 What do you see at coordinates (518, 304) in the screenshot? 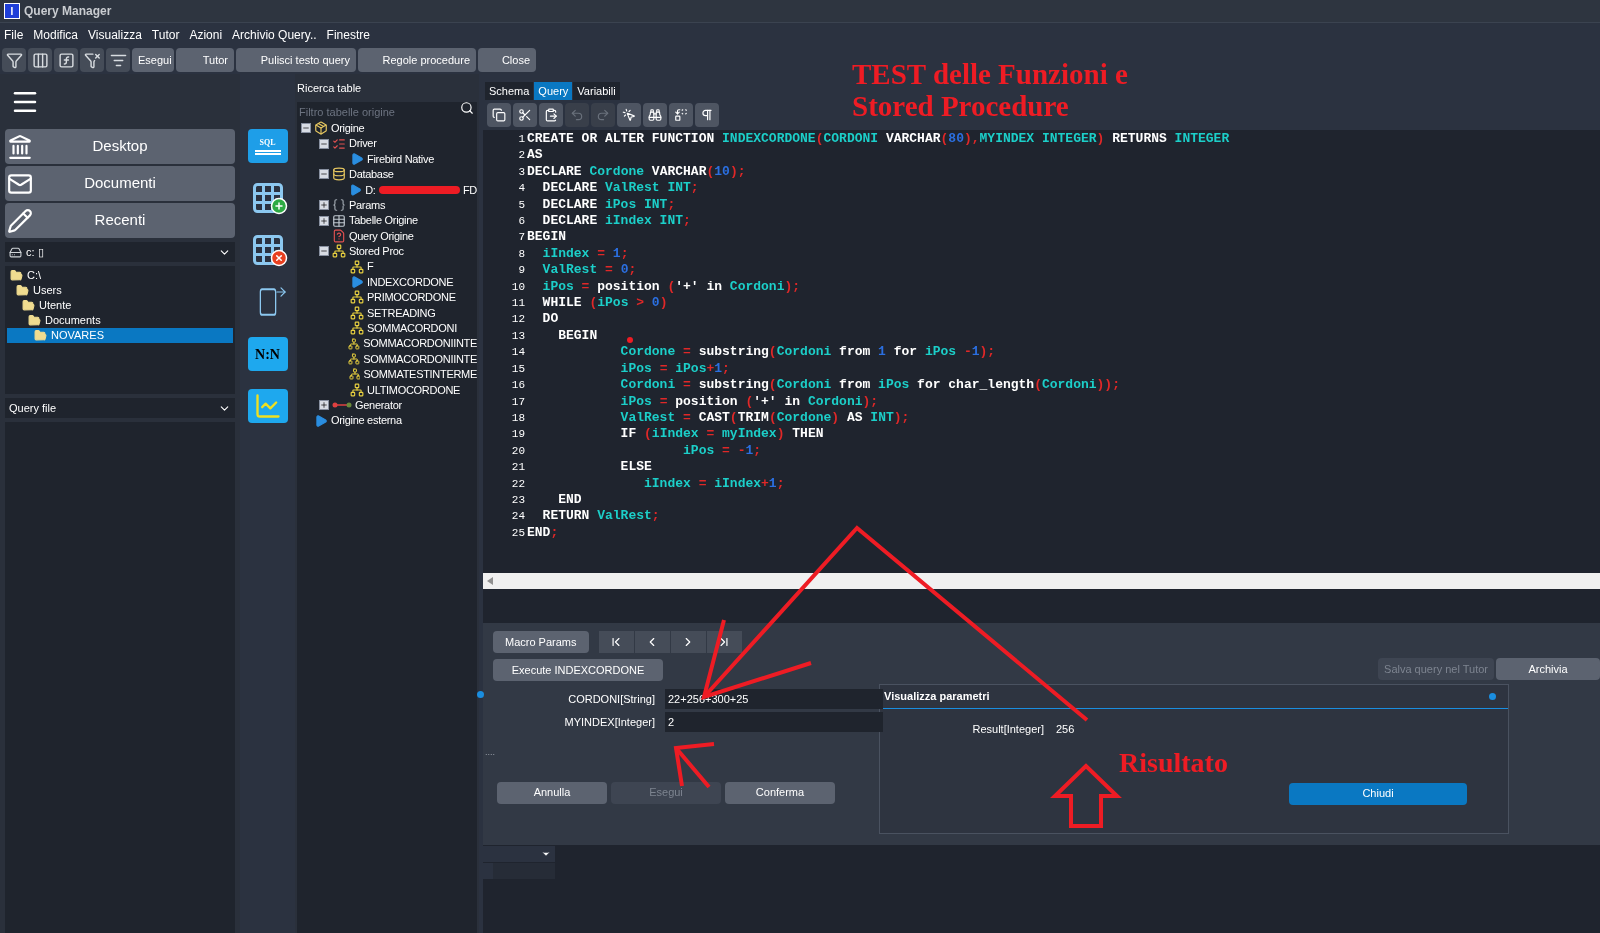
I see `line-number: 11` at bounding box center [518, 304].